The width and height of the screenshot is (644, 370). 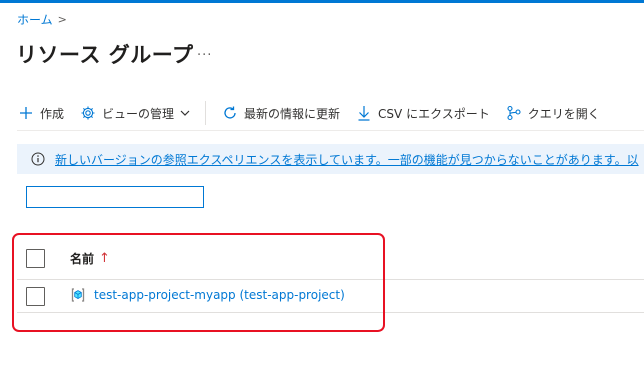 What do you see at coordinates (330, 130) in the screenshot?
I see `toolbar-divider-line` at bounding box center [330, 130].